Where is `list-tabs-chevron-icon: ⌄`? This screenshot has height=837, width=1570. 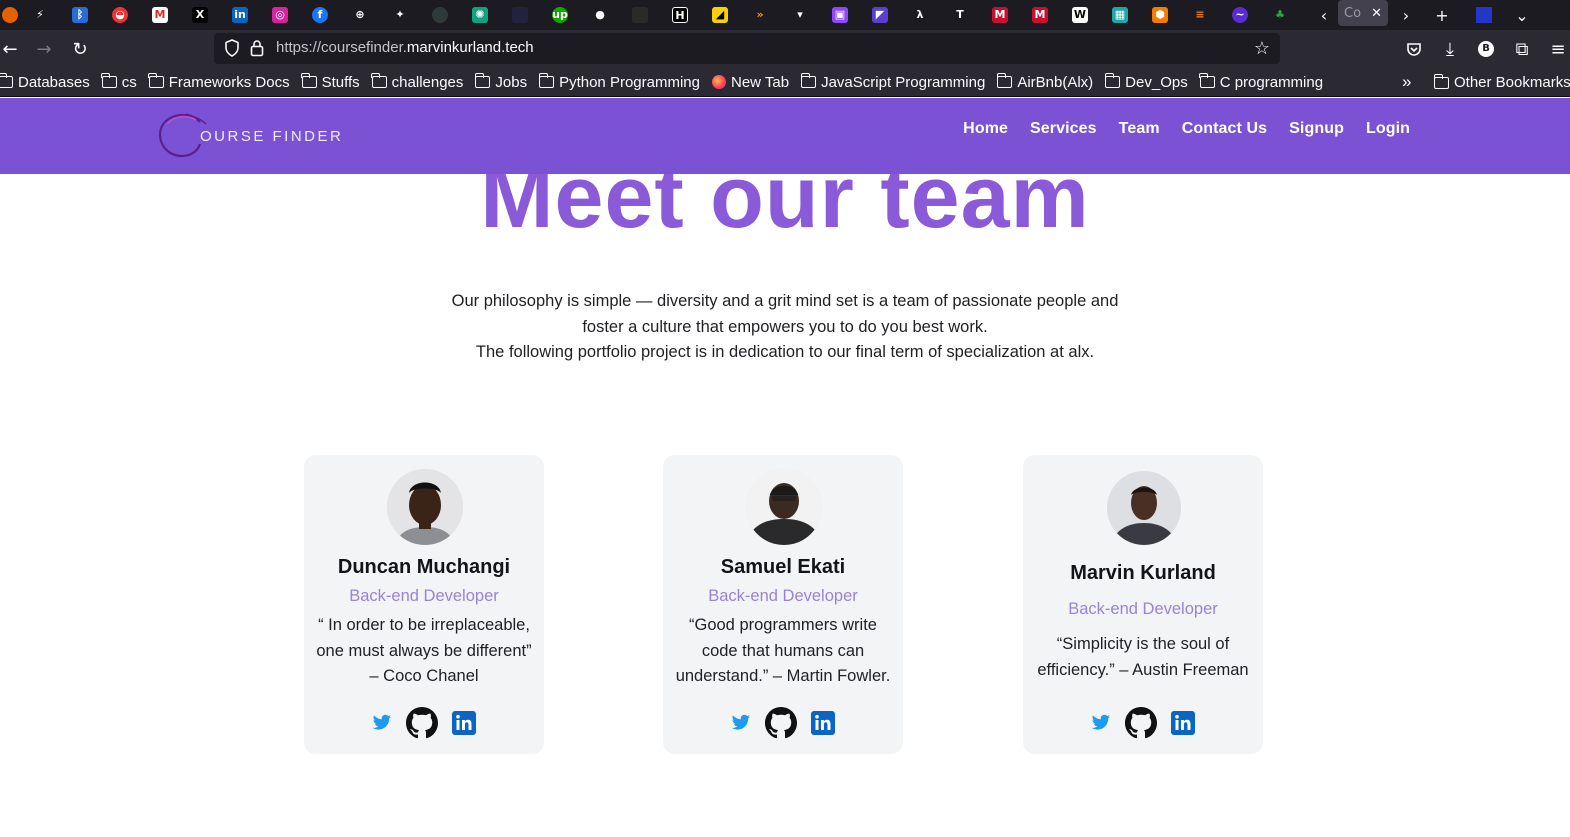 list-tabs-chevron-icon: ⌄ is located at coordinates (1522, 15).